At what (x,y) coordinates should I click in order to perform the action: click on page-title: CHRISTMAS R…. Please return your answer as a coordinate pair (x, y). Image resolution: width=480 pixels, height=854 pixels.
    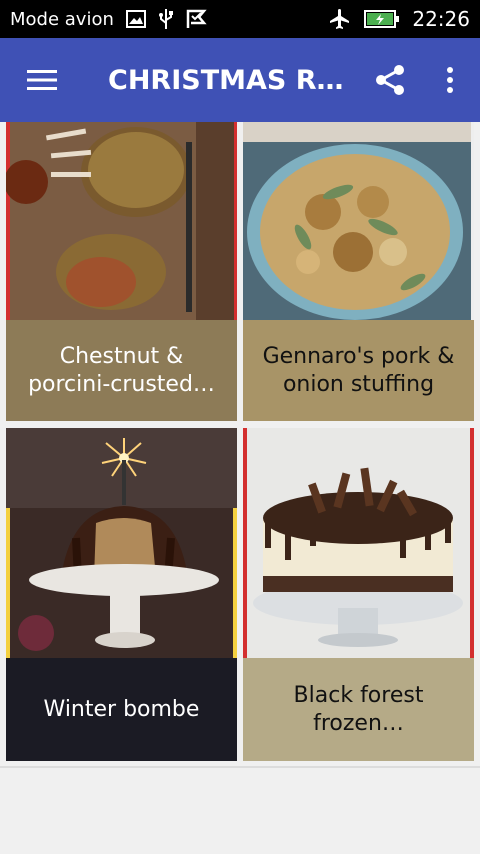
    Looking at the image, I should click on (226, 80).